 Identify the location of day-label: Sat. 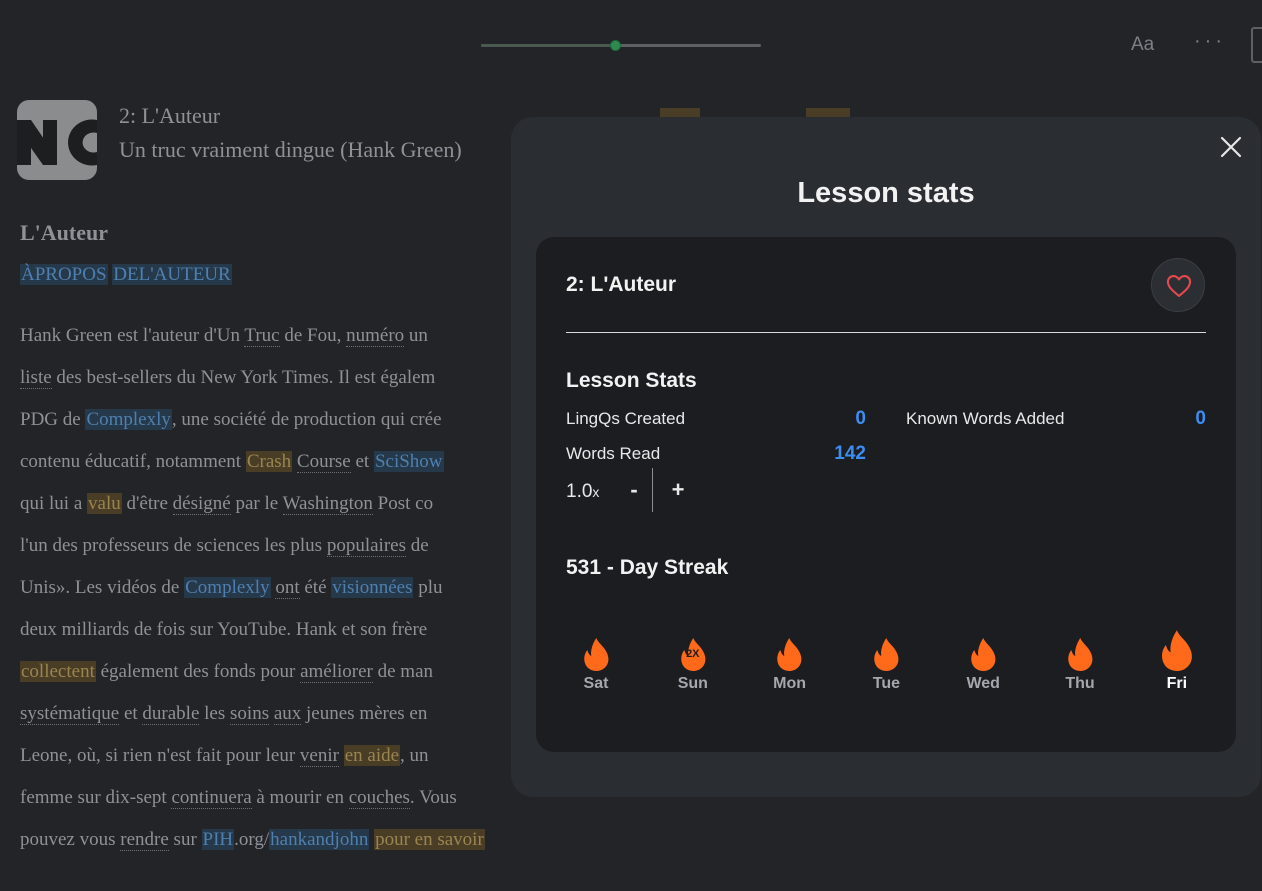
(596, 683).